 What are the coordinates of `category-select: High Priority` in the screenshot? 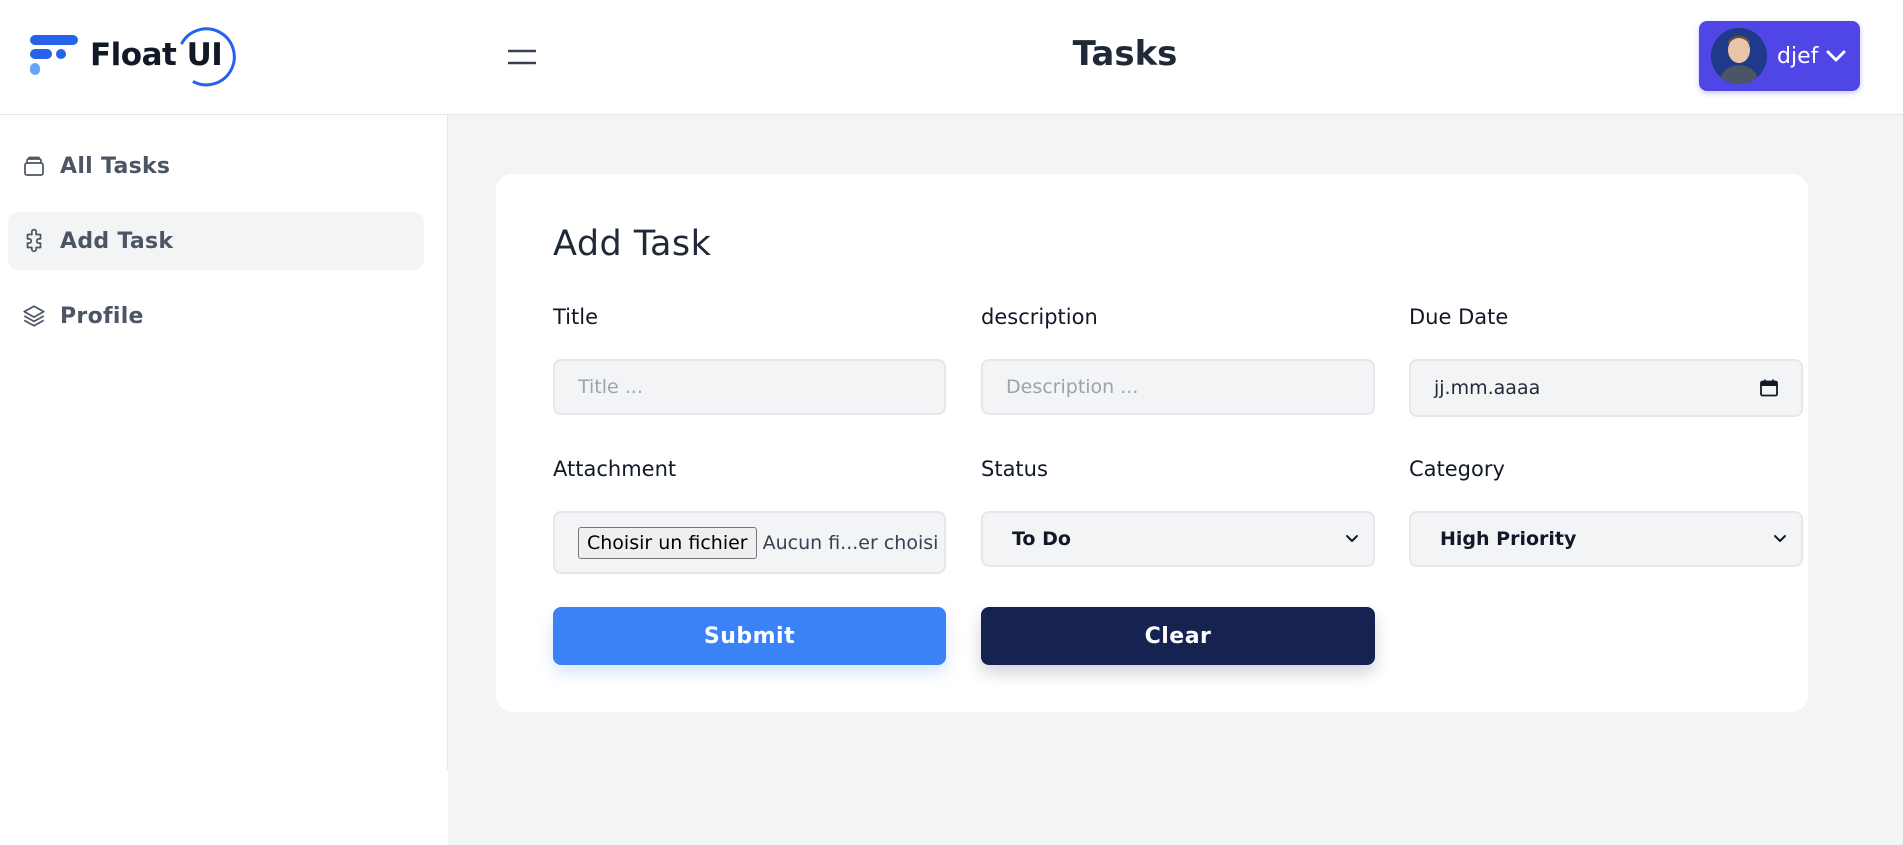 It's located at (1606, 539).